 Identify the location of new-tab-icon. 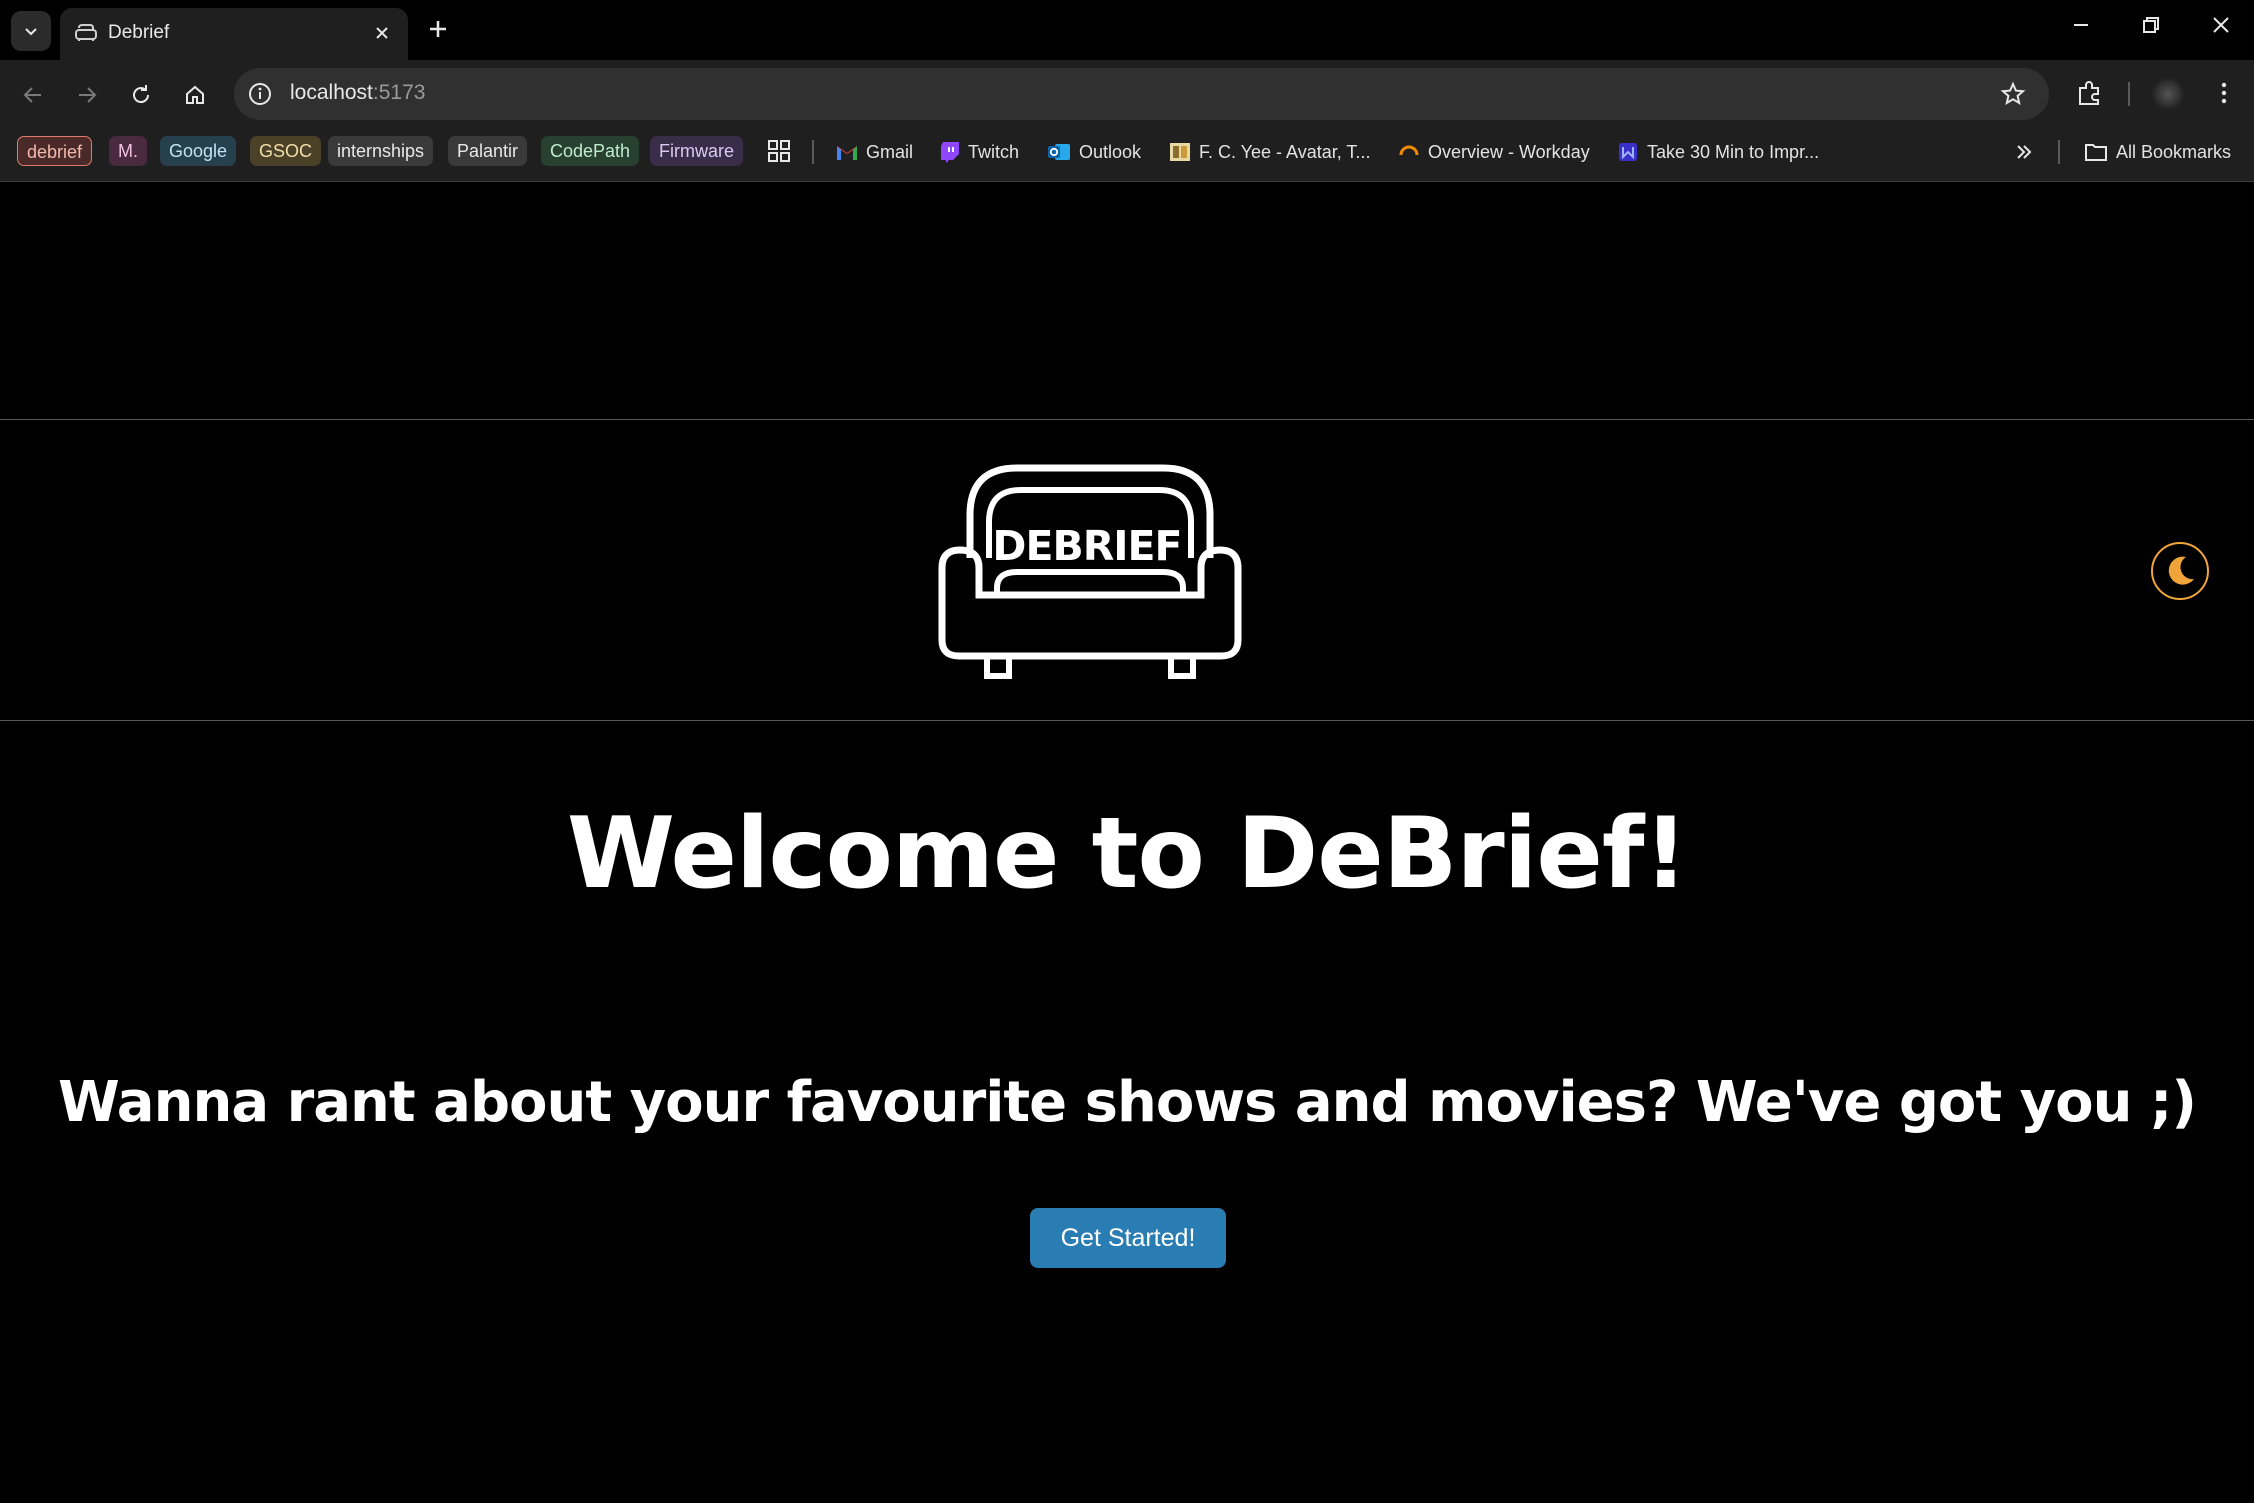
(438, 29).